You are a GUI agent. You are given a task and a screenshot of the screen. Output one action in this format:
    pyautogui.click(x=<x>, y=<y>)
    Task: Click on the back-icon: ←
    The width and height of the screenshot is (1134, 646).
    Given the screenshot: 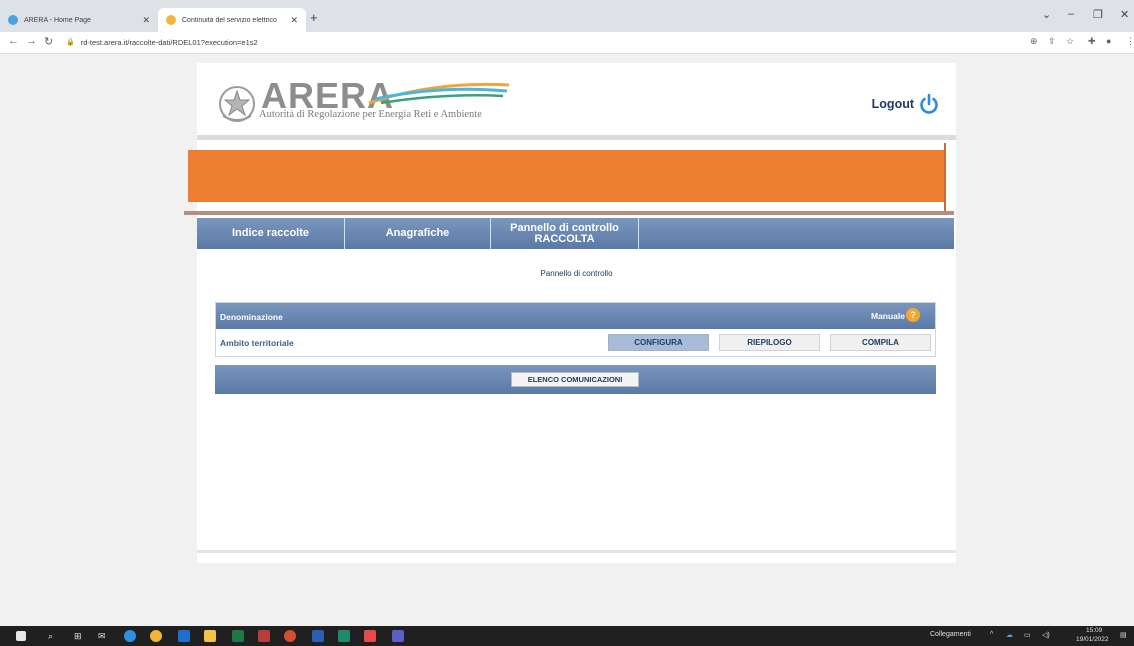 What is the action you would take?
    pyautogui.click(x=13, y=41)
    